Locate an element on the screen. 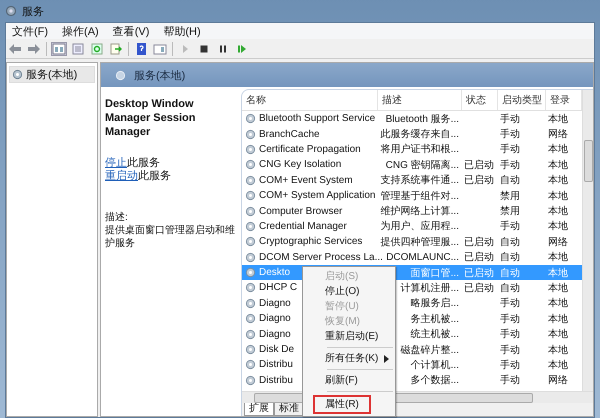 The height and width of the screenshot is (418, 600). status-cell: 已启动 is located at coordinates (480, 272).